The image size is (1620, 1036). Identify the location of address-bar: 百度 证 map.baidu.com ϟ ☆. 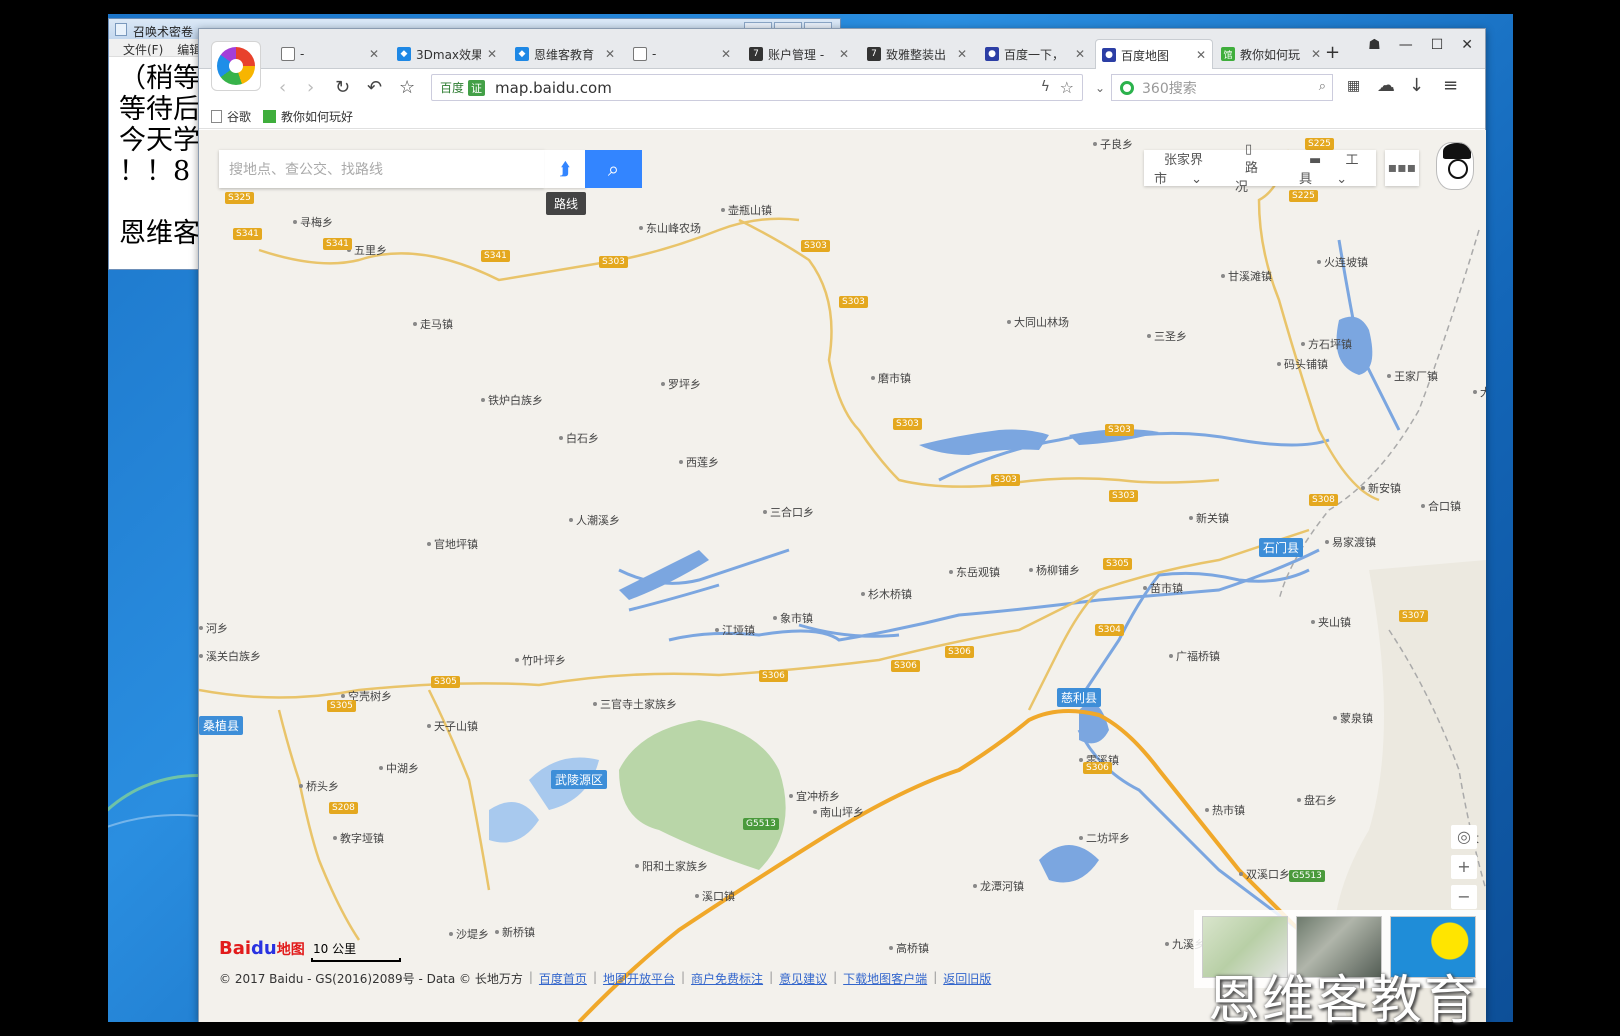
(757, 87).